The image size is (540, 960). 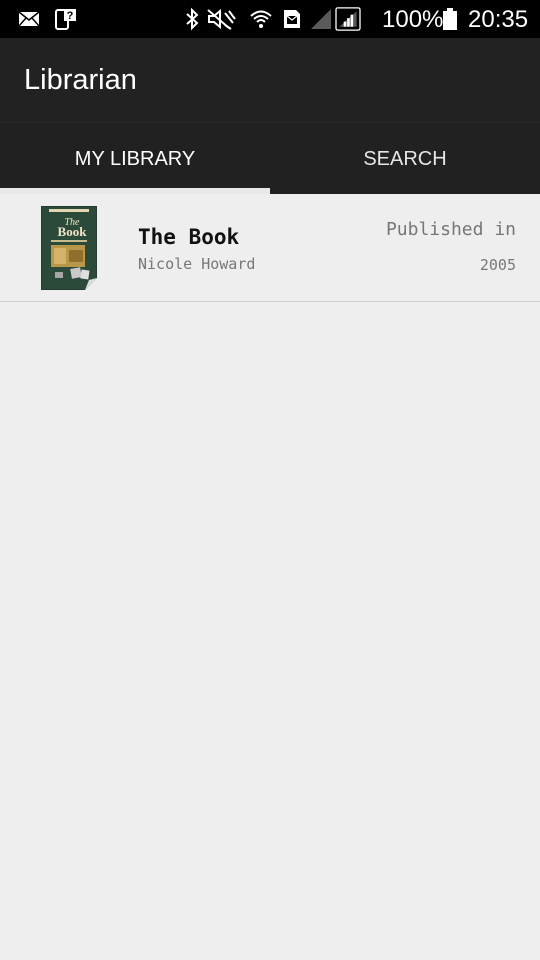 What do you see at coordinates (292, 19) in the screenshot?
I see `sim-icon` at bounding box center [292, 19].